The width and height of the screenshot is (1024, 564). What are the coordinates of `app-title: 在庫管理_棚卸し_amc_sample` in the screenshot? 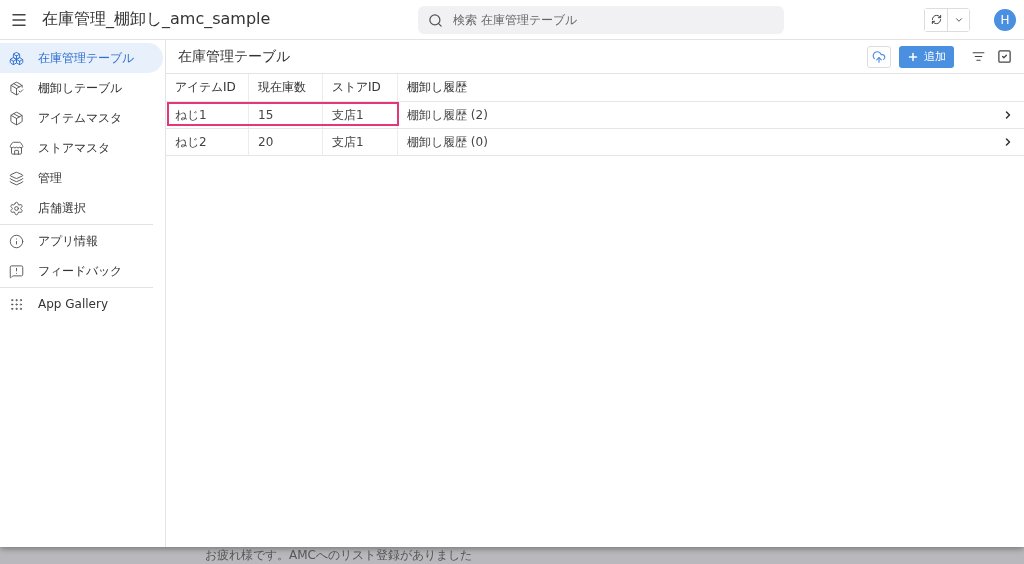 It's located at (157, 19).